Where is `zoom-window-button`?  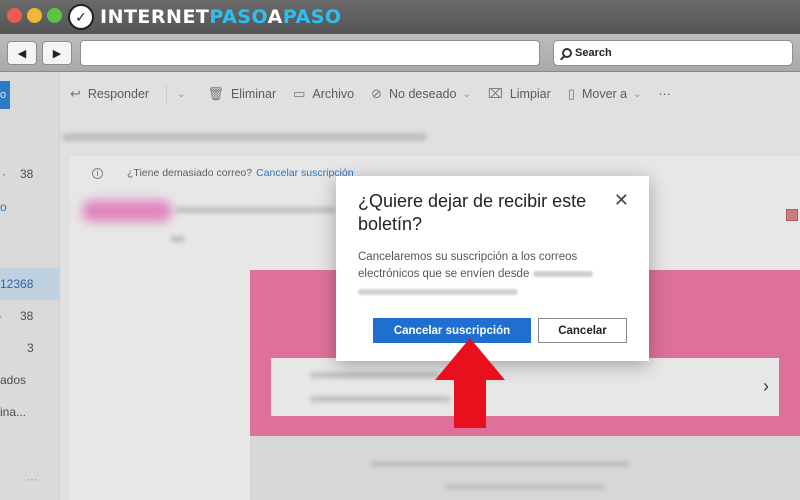
zoom-window-button is located at coordinates (54, 15).